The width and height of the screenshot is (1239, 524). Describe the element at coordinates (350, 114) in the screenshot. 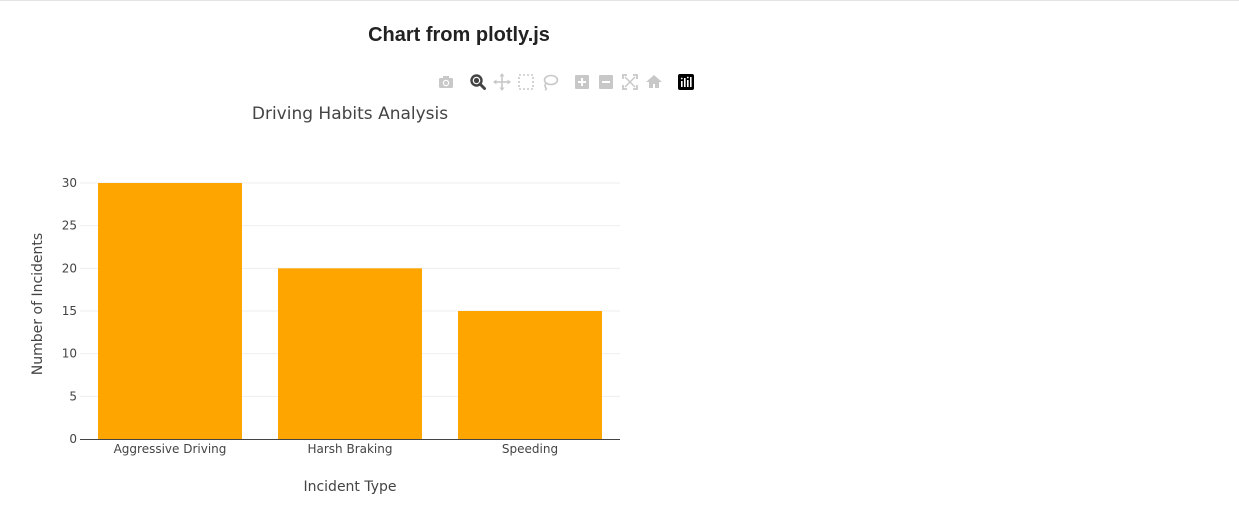

I see `chart-title: Driving Habits Analysis` at that location.